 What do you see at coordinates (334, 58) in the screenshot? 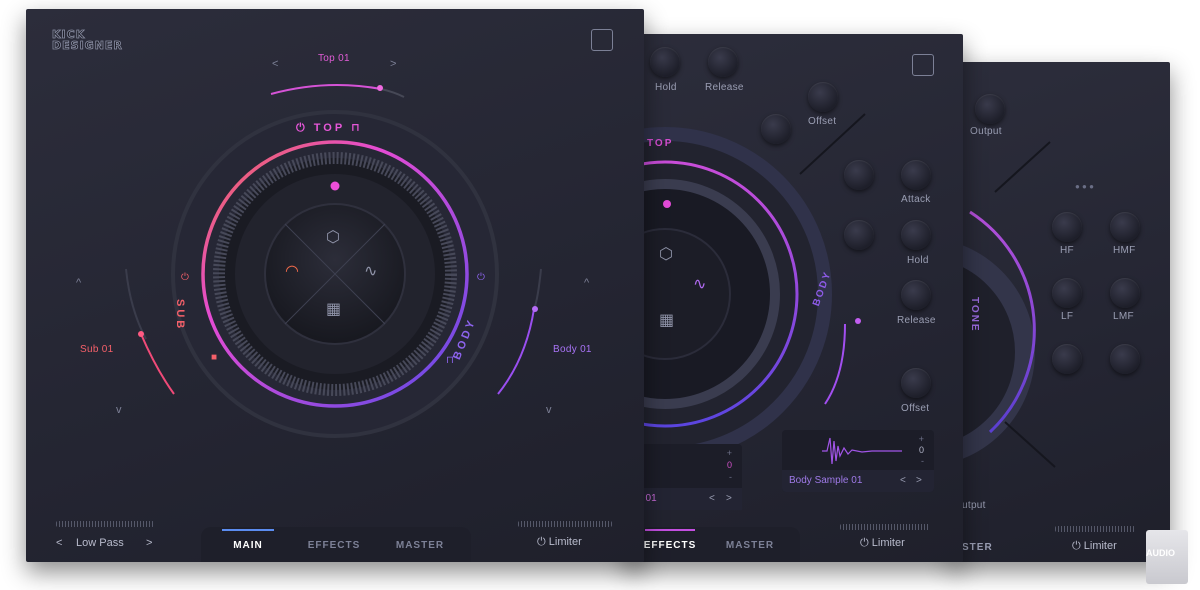
I see `top-preset-label: Top 01` at bounding box center [334, 58].